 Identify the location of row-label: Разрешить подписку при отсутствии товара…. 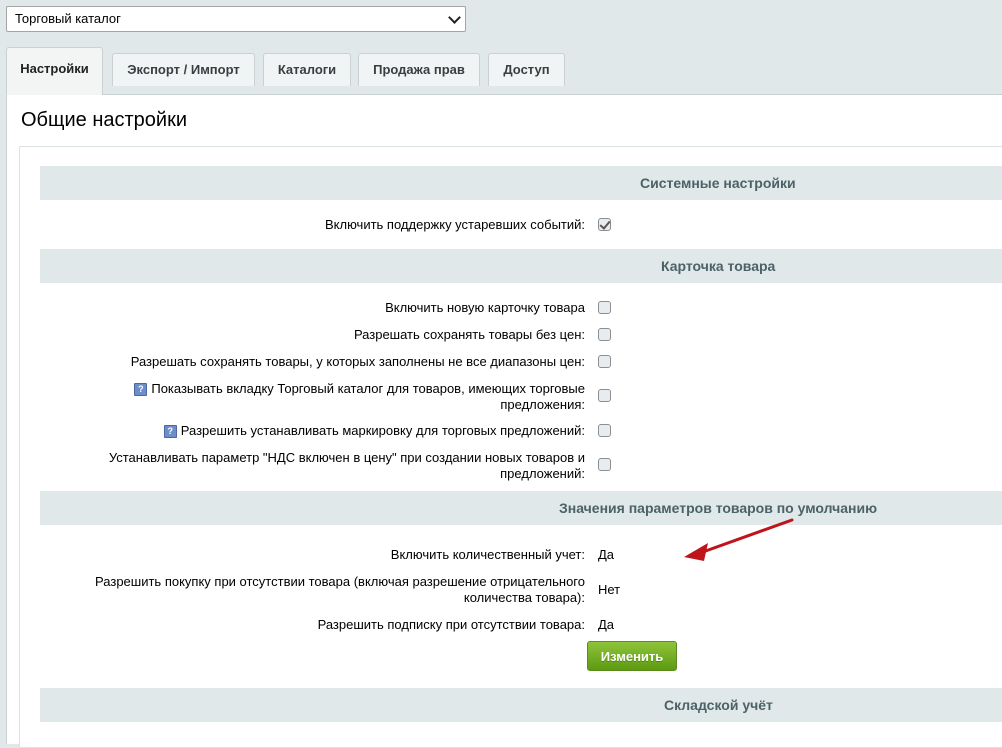
(451, 624).